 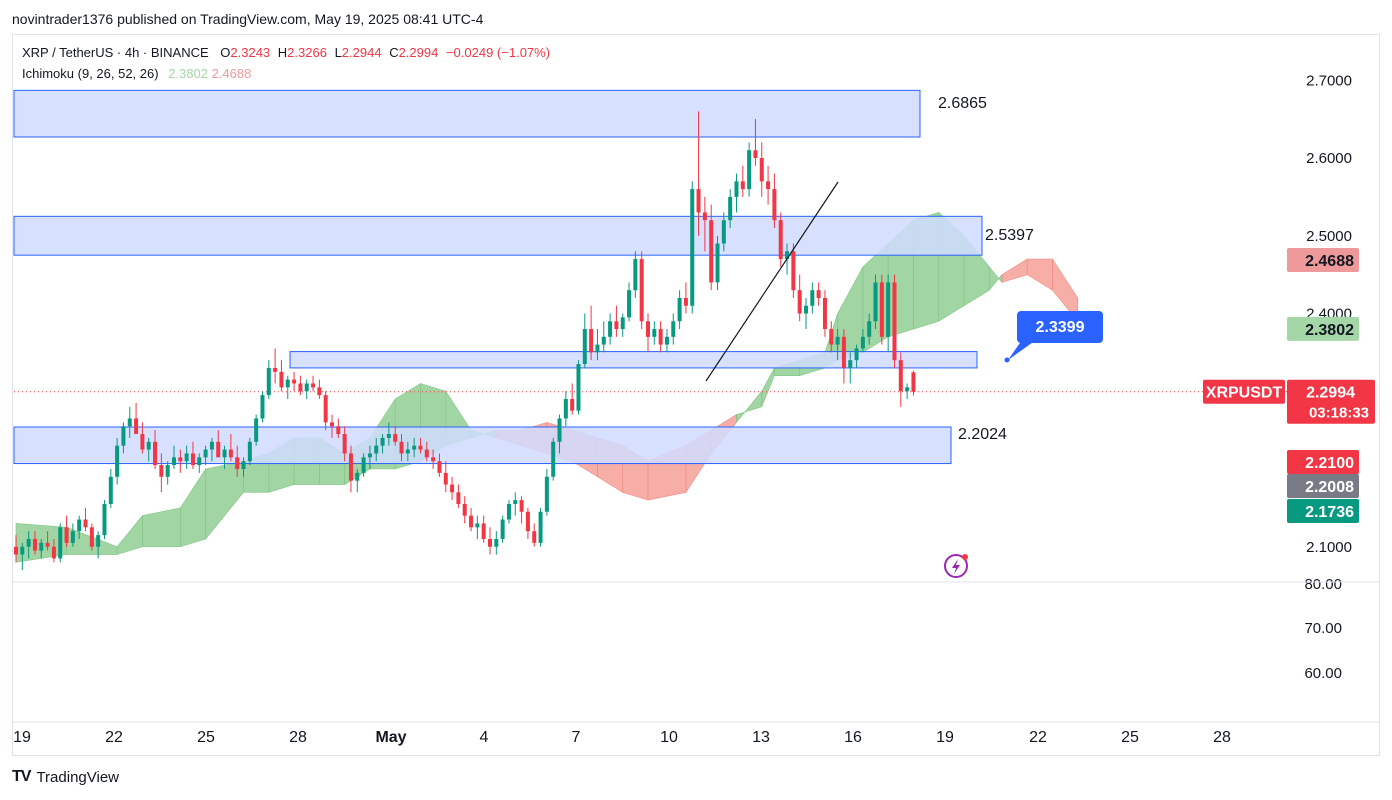 I want to click on lightning-icon, so click(x=956, y=566).